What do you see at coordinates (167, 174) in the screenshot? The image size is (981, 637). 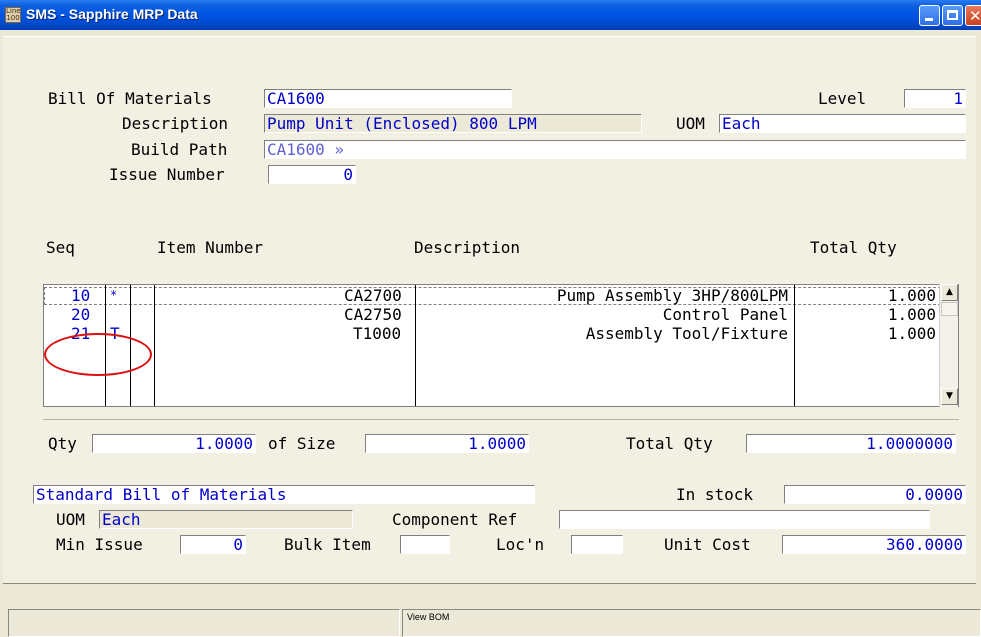 I see `issue-number-label: Issue Number` at bounding box center [167, 174].